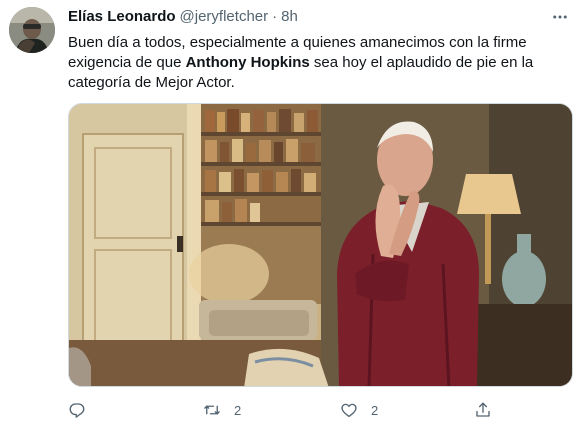 The image size is (582, 428). What do you see at coordinates (247, 62) in the screenshot?
I see `tweet-text-bold: Anthony Hopkins` at bounding box center [247, 62].